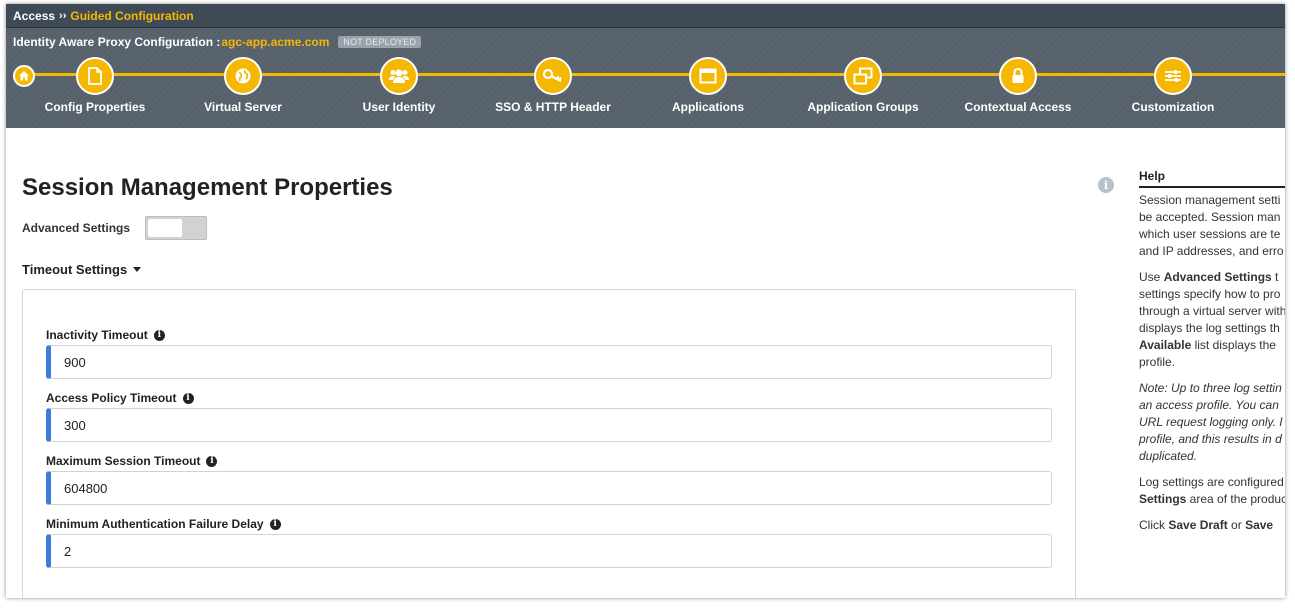 The image size is (1295, 610). What do you see at coordinates (1212, 178) in the screenshot?
I see `help-title: Help` at bounding box center [1212, 178].